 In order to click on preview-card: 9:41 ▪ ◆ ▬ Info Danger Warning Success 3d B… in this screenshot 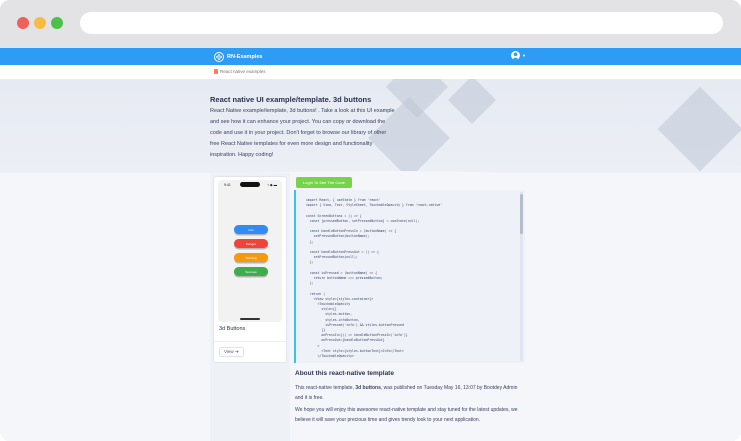, I will do `click(250, 269)`.